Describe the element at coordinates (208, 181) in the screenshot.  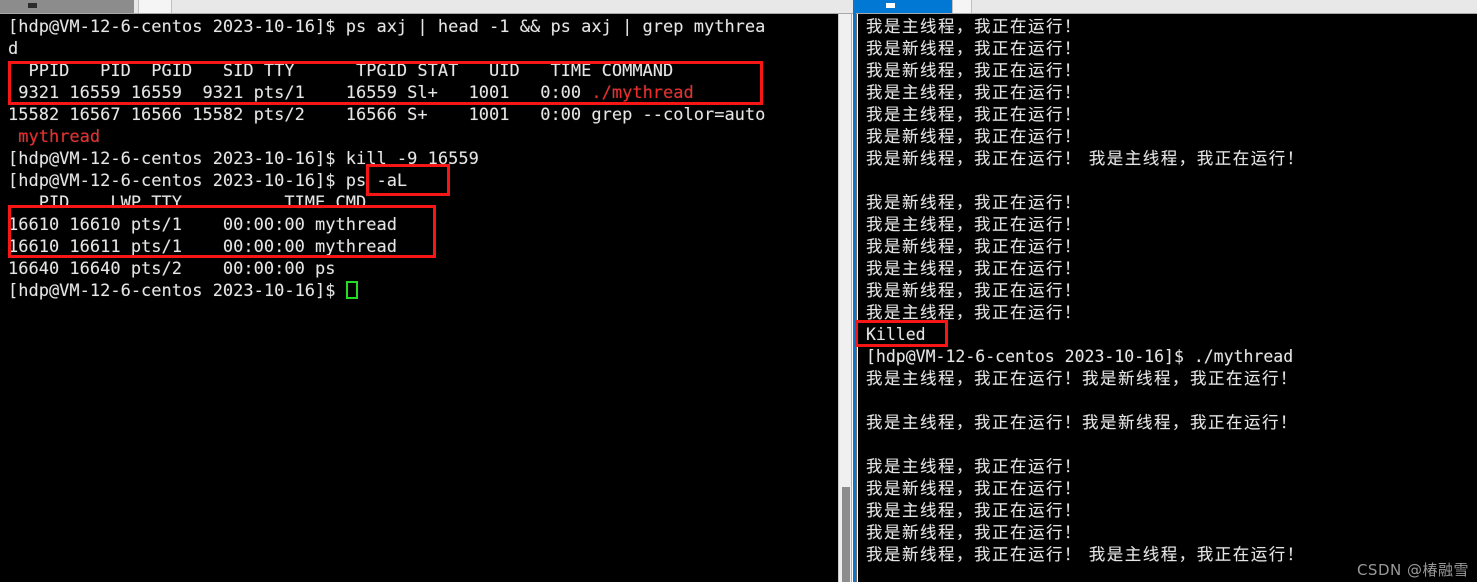
I see `terminal-line: [hdp@VM-12-6-centos 2023-10-16]$ ps -aL` at that location.